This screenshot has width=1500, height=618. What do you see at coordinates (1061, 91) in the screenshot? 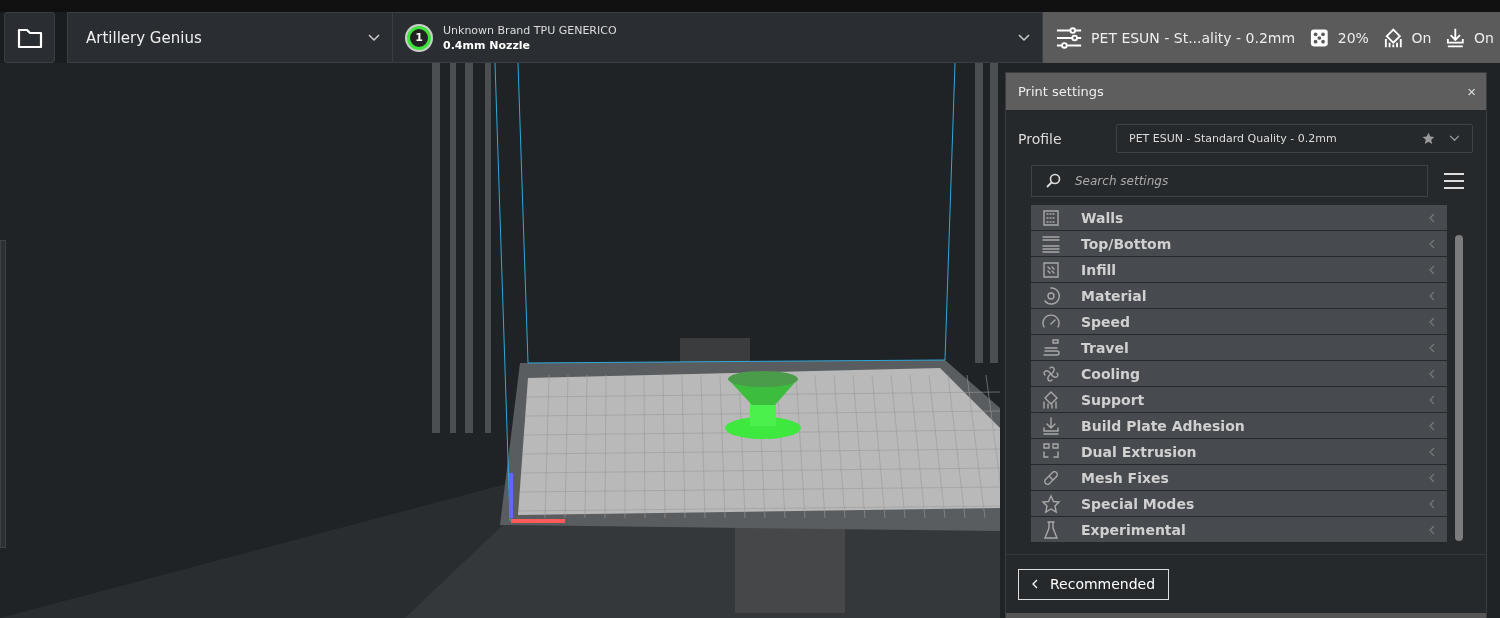
I see `panel-title: Print settings` at bounding box center [1061, 91].